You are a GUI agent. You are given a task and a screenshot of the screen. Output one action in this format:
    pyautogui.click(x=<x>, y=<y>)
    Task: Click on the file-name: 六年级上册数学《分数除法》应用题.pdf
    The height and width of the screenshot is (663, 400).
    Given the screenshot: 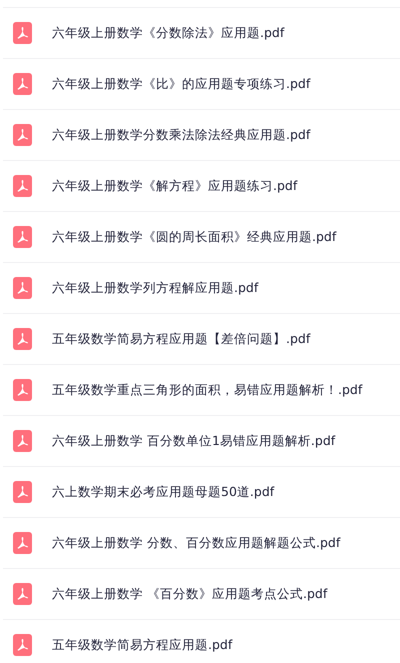 What is the action you would take?
    pyautogui.click(x=168, y=33)
    